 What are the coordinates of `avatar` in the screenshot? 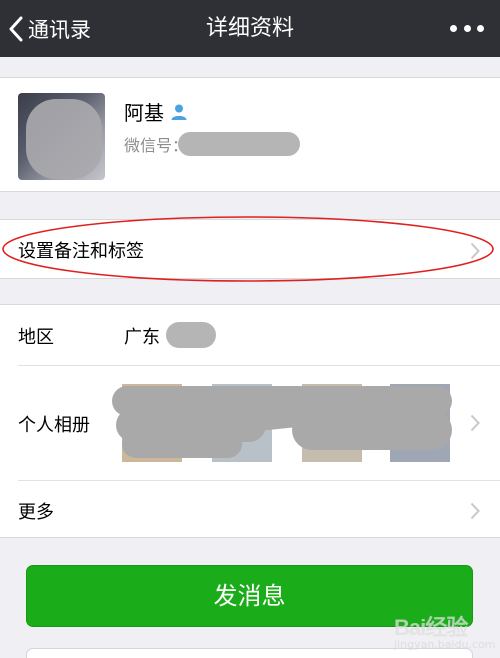 It's located at (61, 136).